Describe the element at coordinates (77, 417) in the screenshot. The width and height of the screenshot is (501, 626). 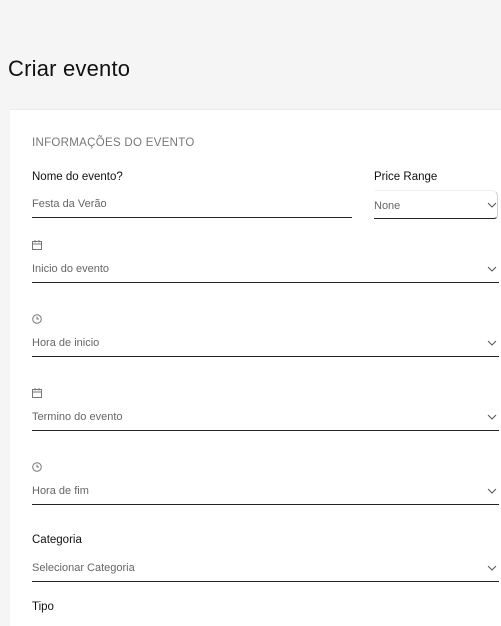
I see `end-date-value: Termino do evento` at that location.